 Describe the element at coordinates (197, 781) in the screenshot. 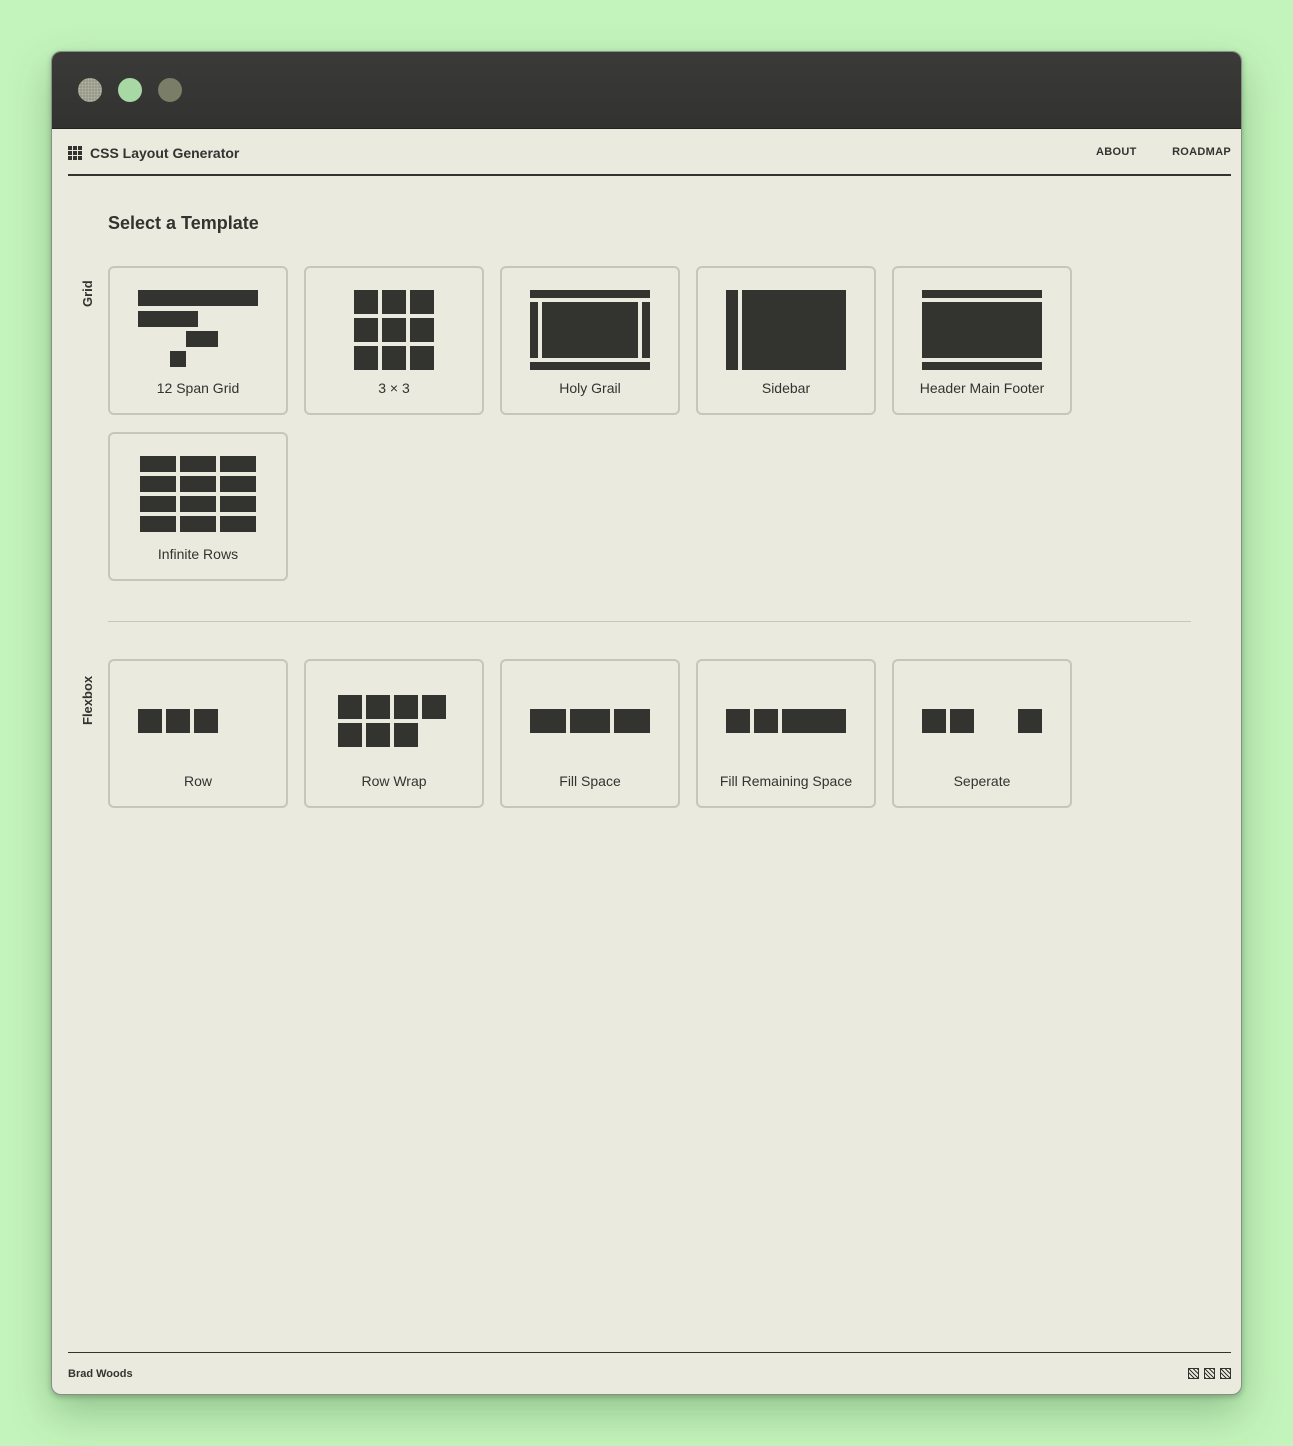

I see `template-label: Row` at that location.